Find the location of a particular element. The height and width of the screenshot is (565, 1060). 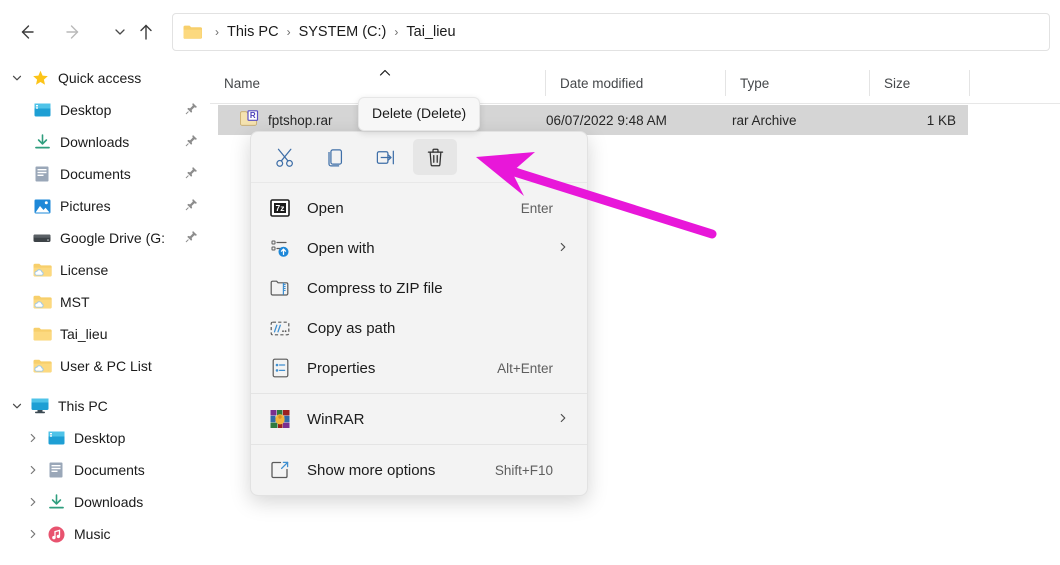

column-divider is located at coordinates (969, 83).